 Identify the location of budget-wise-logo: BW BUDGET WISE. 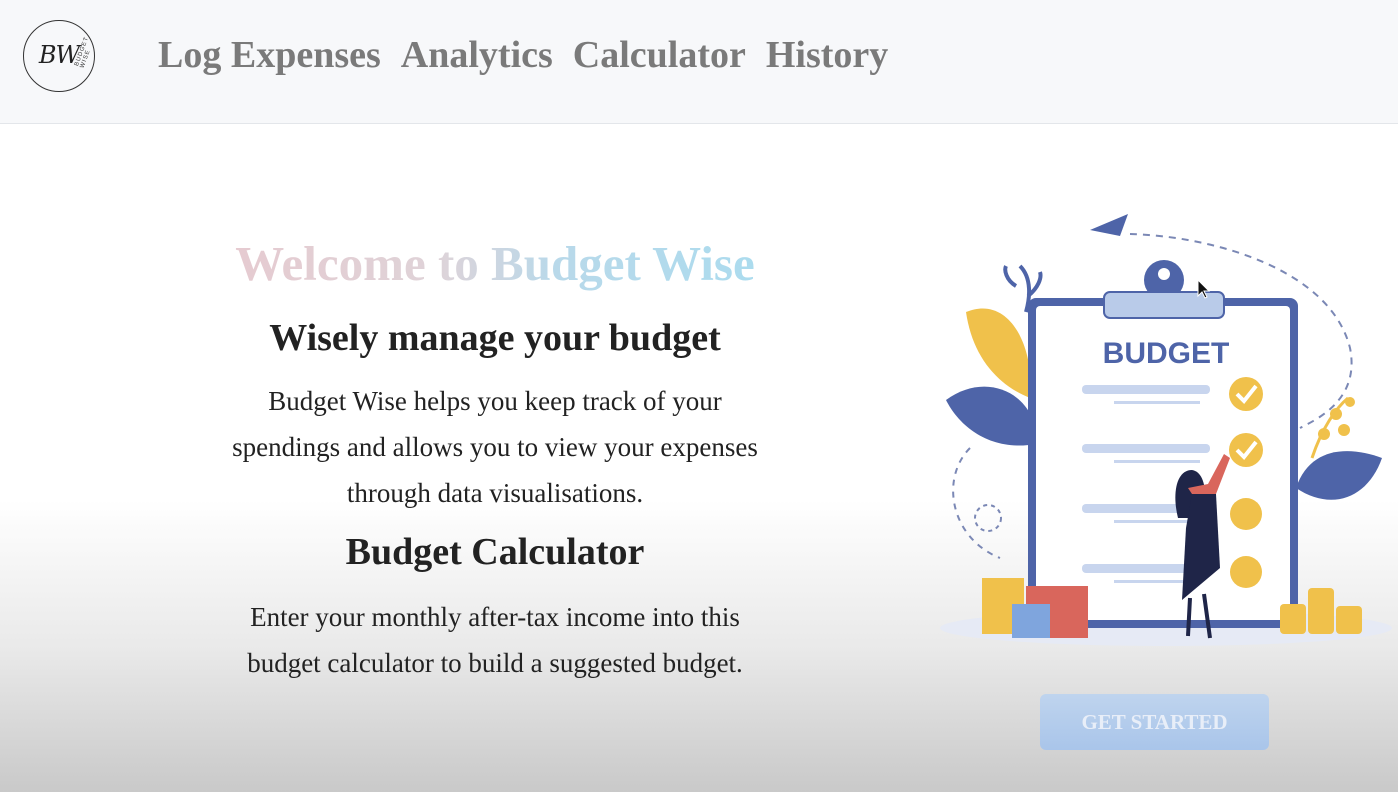
(59, 56).